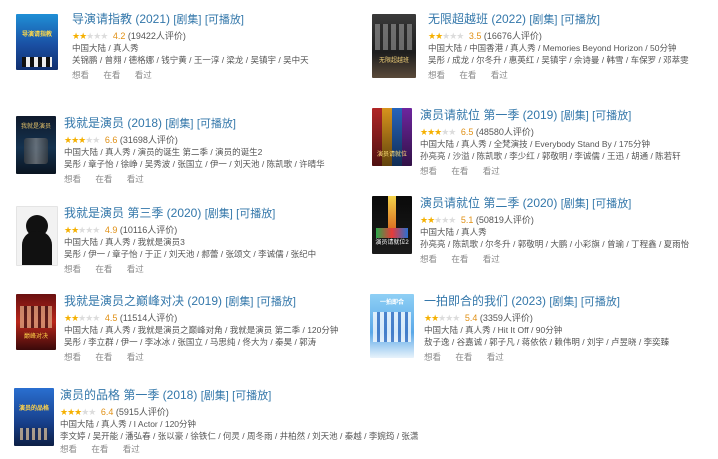  Describe the element at coordinates (114, 412) in the screenshot. I see `rating: ★★★★★ 6.4 (5915人评价)` at that location.